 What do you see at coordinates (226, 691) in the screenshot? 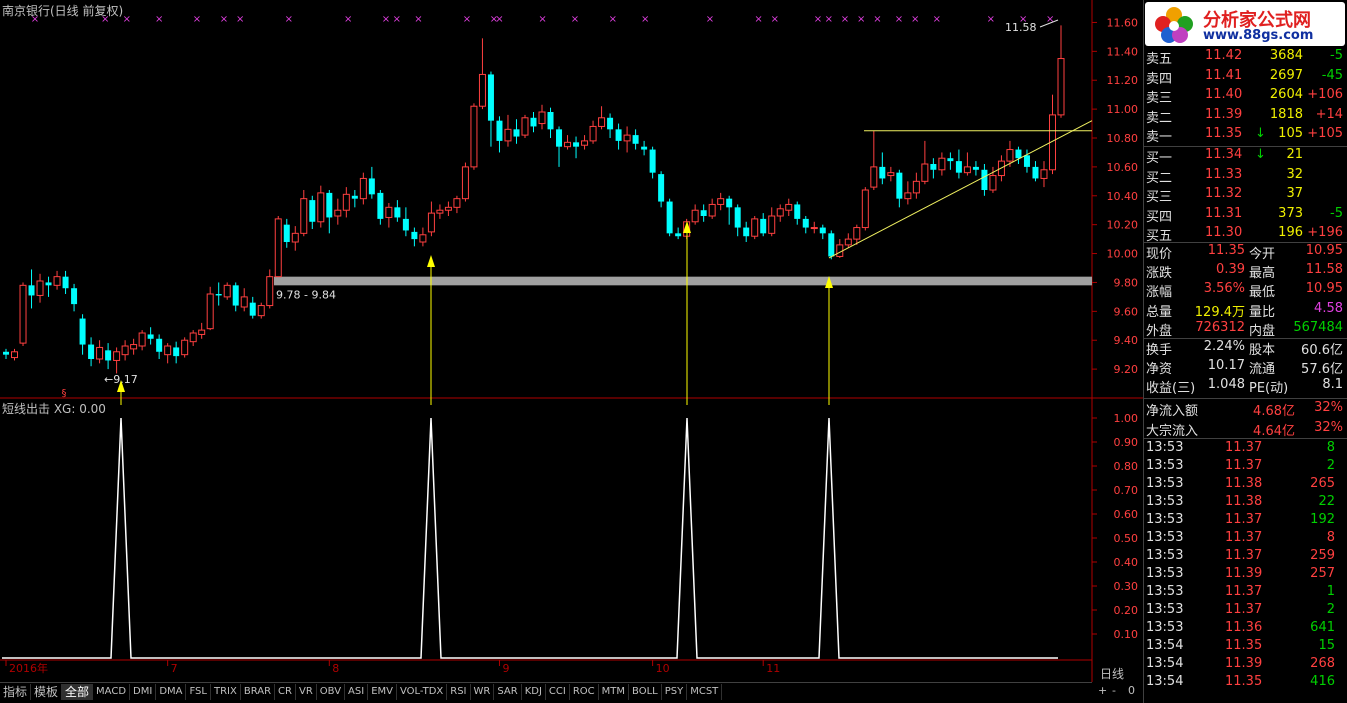
I see `tab-trix: TRIX` at bounding box center [226, 691].